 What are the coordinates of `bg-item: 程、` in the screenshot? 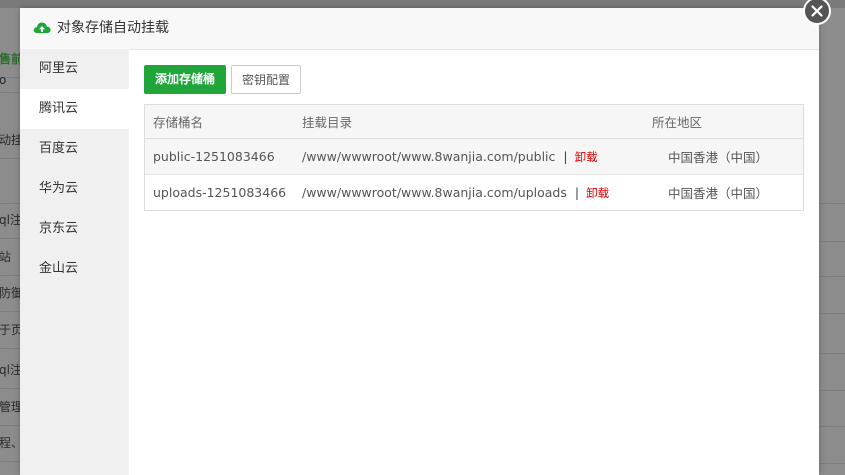 It's located at (10, 444).